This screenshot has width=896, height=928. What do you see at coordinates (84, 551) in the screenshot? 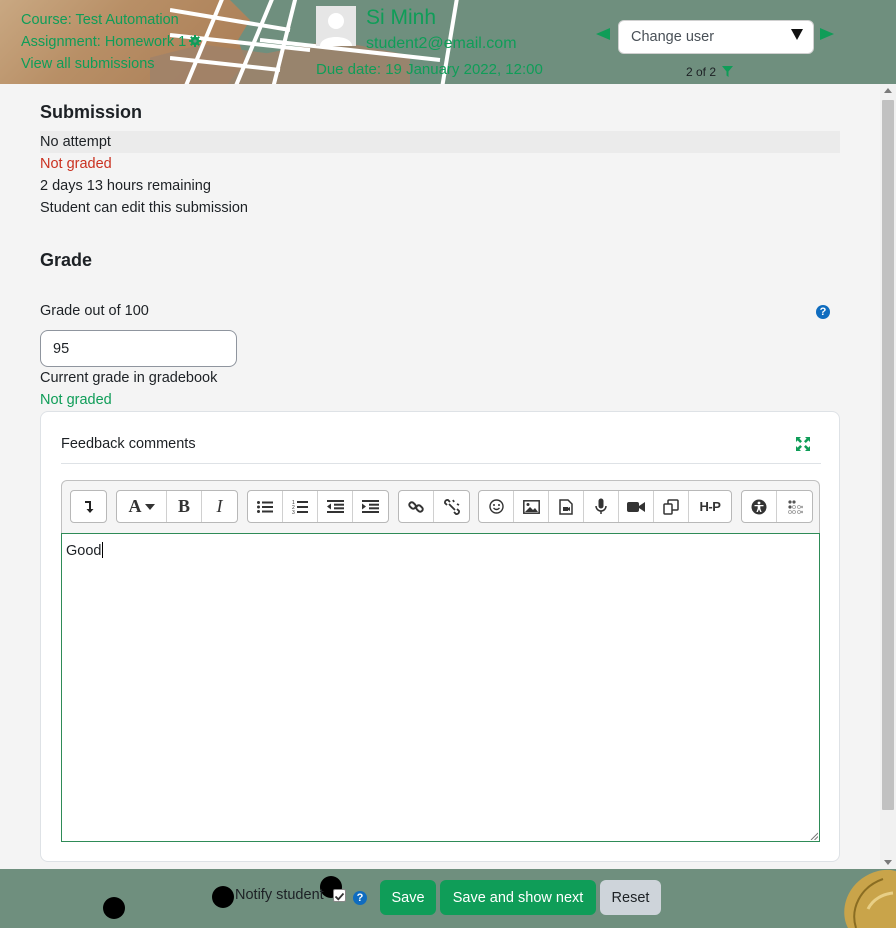
I see `feedback-text: Good` at bounding box center [84, 551].